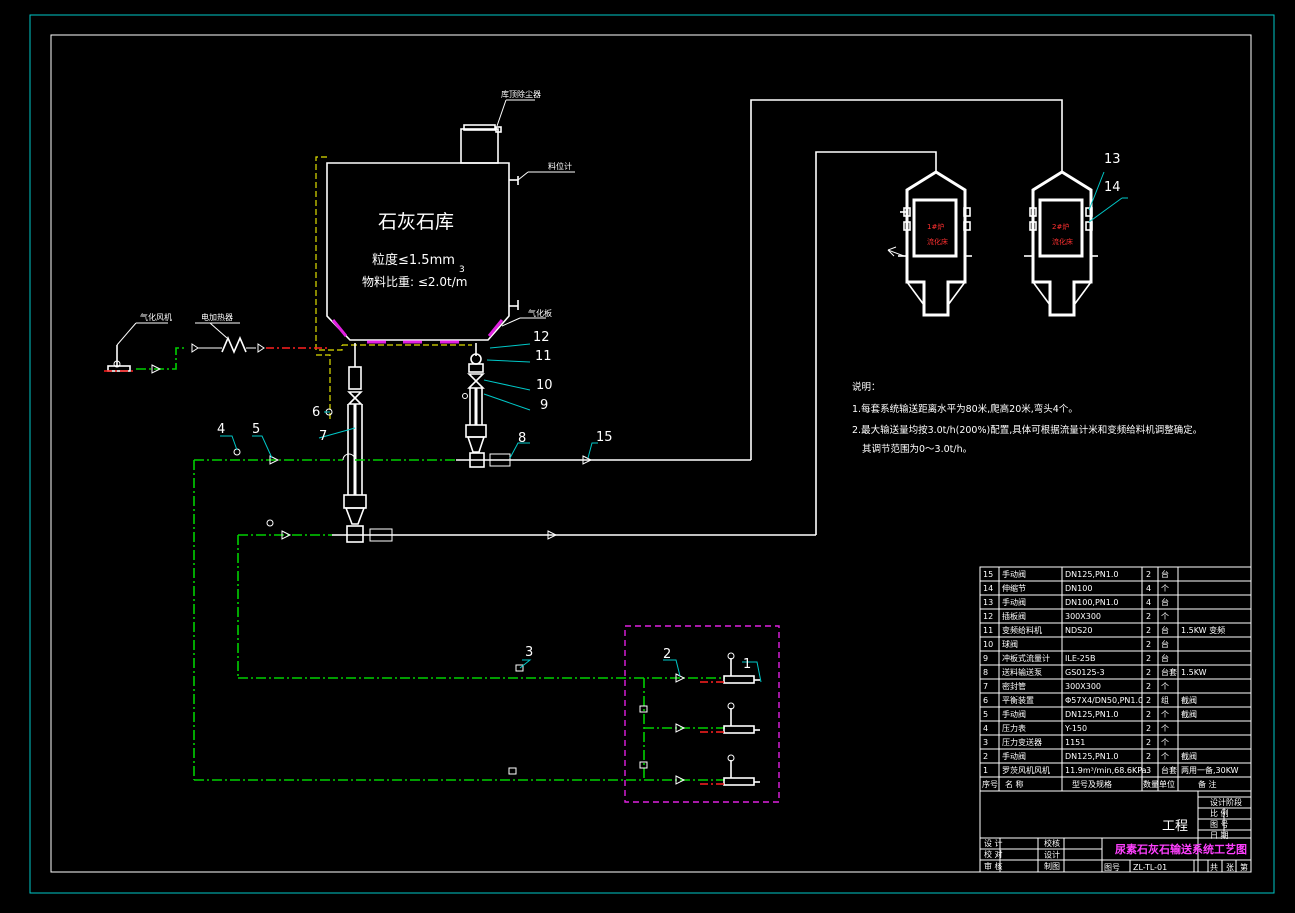  I want to click on callout-9: 9, so click(544, 405).